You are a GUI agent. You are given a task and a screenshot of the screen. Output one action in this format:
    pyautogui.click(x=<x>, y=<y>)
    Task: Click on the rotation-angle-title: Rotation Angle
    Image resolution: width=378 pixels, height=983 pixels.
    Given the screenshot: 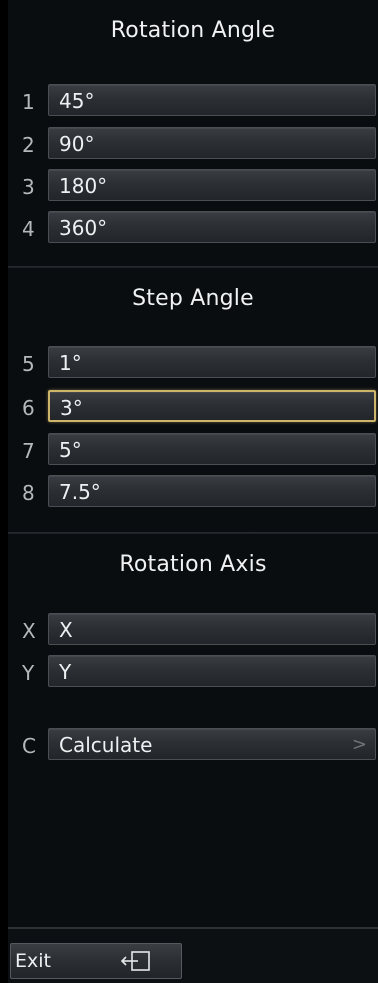 What is the action you would take?
    pyautogui.click(x=193, y=30)
    